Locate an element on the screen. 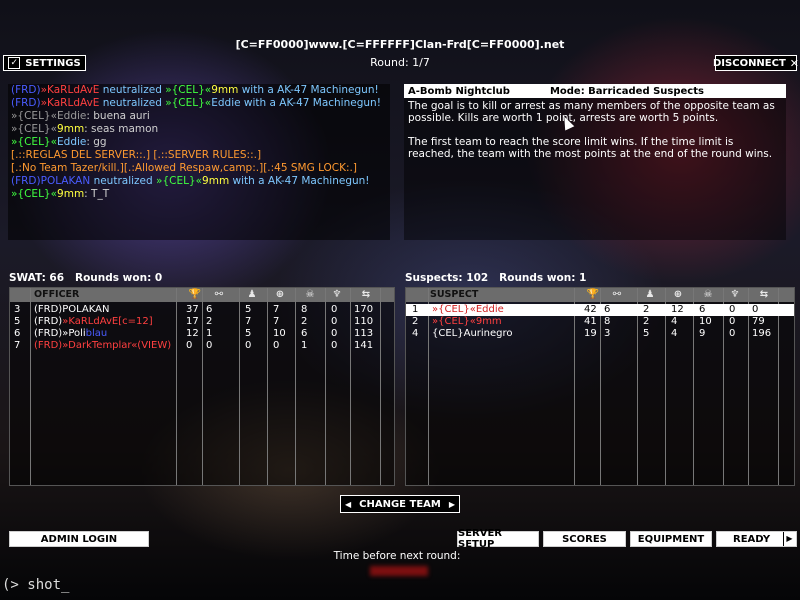 This screenshot has width=800, height=600. player-name: {CEL}Aurinegro is located at coordinates (472, 334).